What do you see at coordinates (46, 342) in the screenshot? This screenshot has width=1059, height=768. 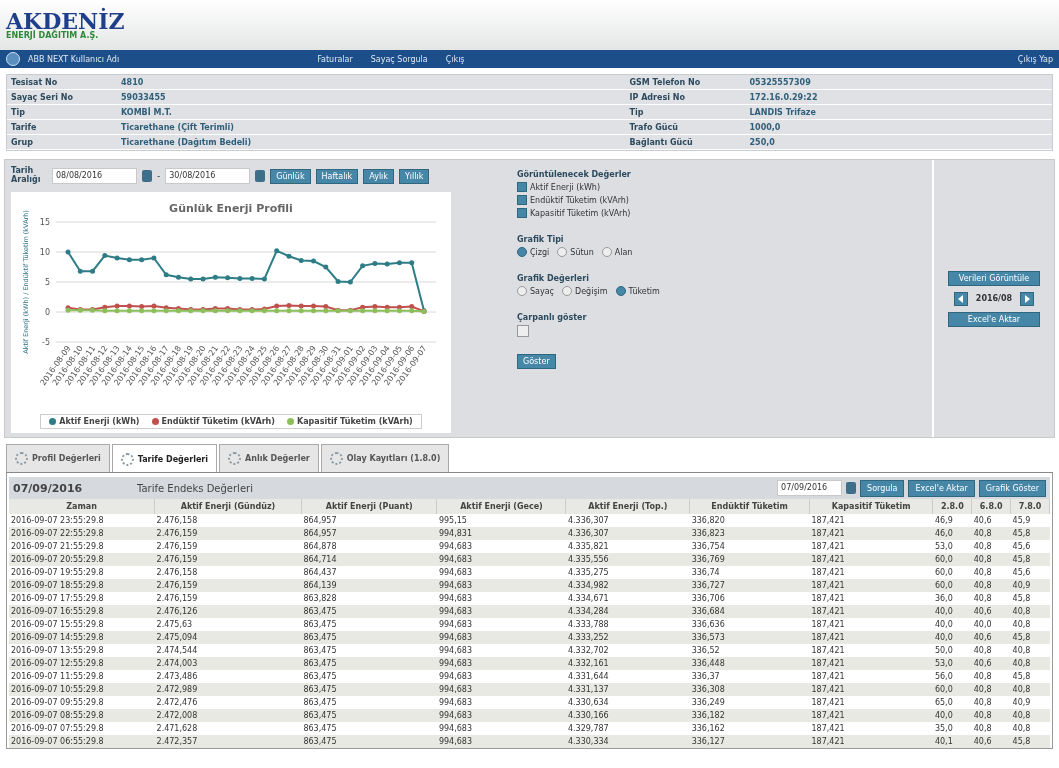 I see `y-tick-label: -5` at bounding box center [46, 342].